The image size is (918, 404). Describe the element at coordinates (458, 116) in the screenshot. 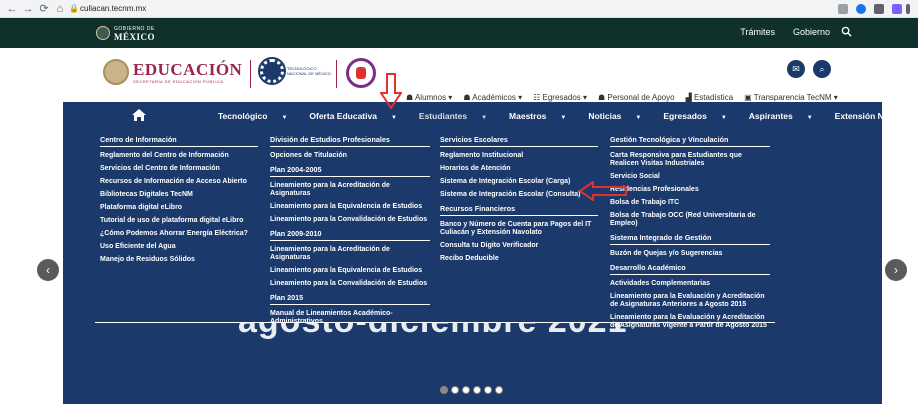

I see `nav-estudiantes: Estudiantes ▼` at that location.